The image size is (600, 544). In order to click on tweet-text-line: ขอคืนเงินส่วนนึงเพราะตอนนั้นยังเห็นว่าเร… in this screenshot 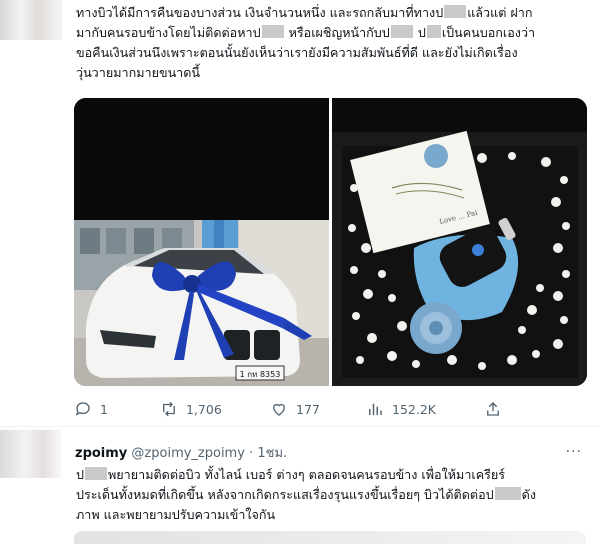, I will do `click(297, 52)`.